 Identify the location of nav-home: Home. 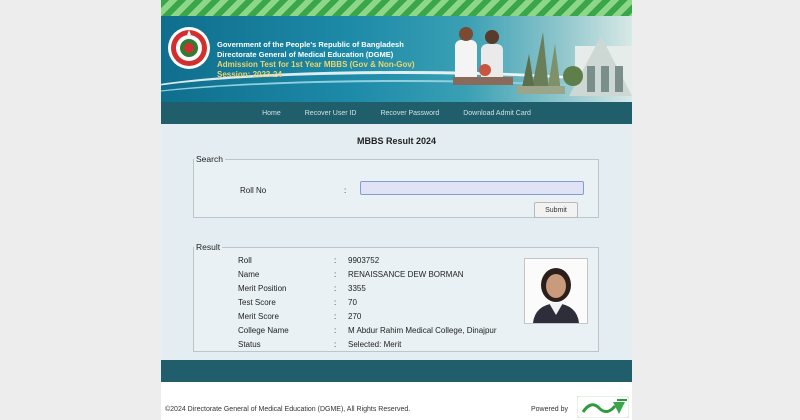
(271, 113).